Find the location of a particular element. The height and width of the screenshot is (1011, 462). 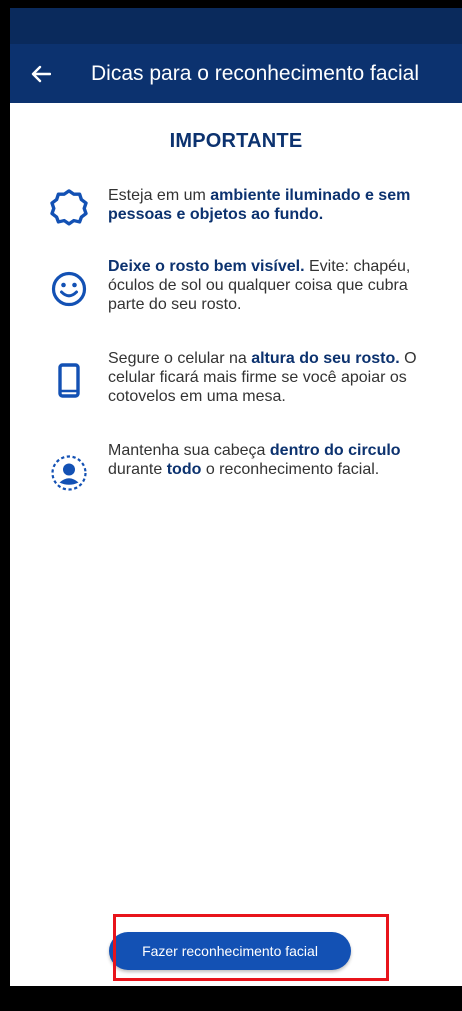

section-heading: IMPORTANTE is located at coordinates (236, 141).